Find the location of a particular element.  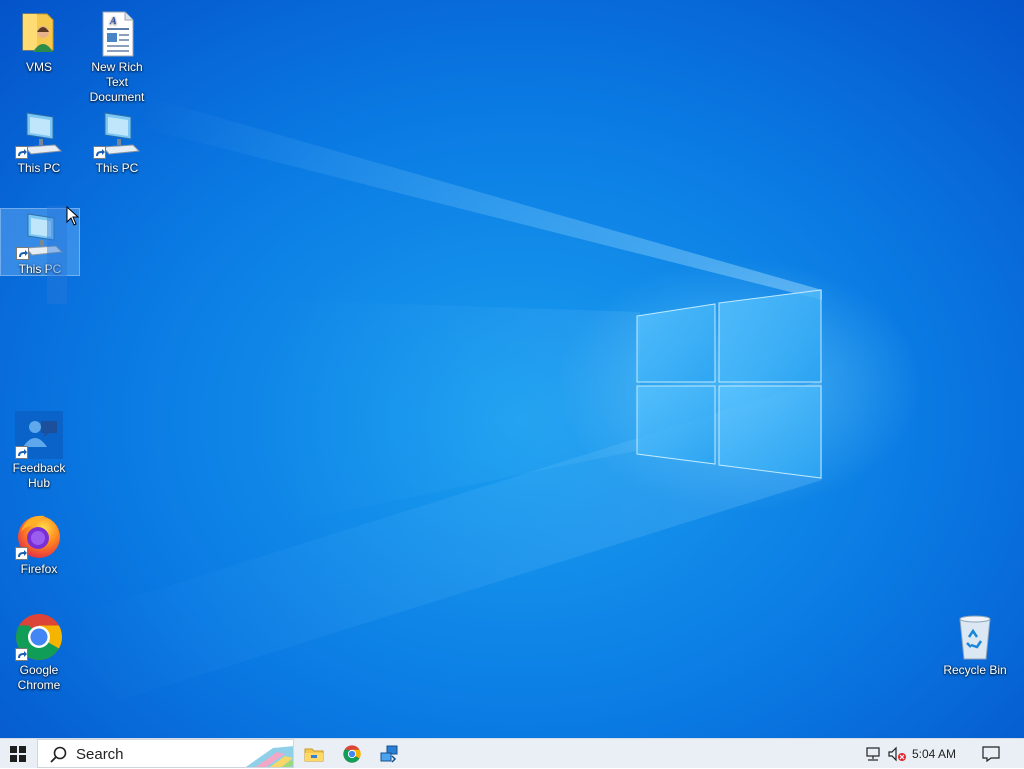

rich-text-document-icon: A is located at coordinates (117, 34).